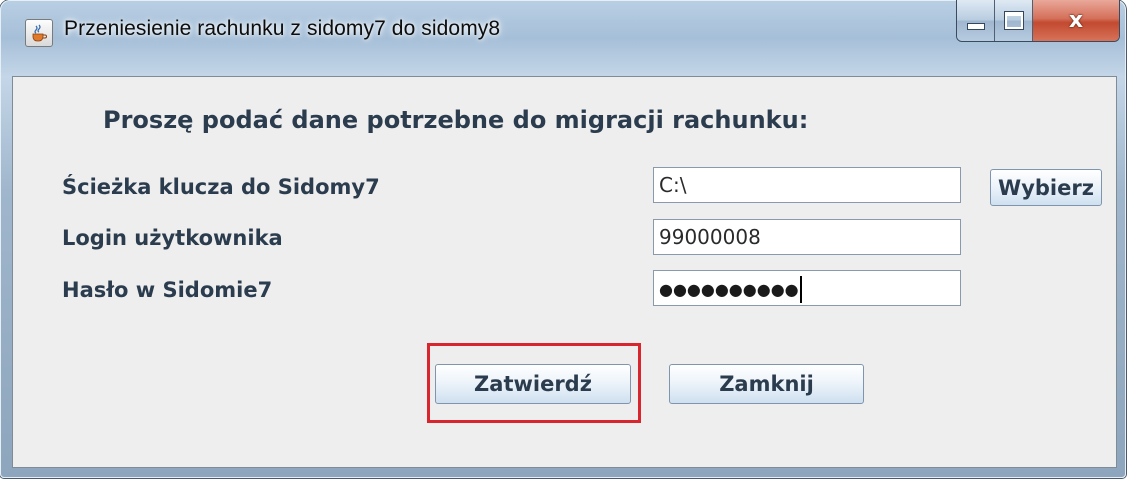  I want to click on close-window-button: x, so click(1076, 20).